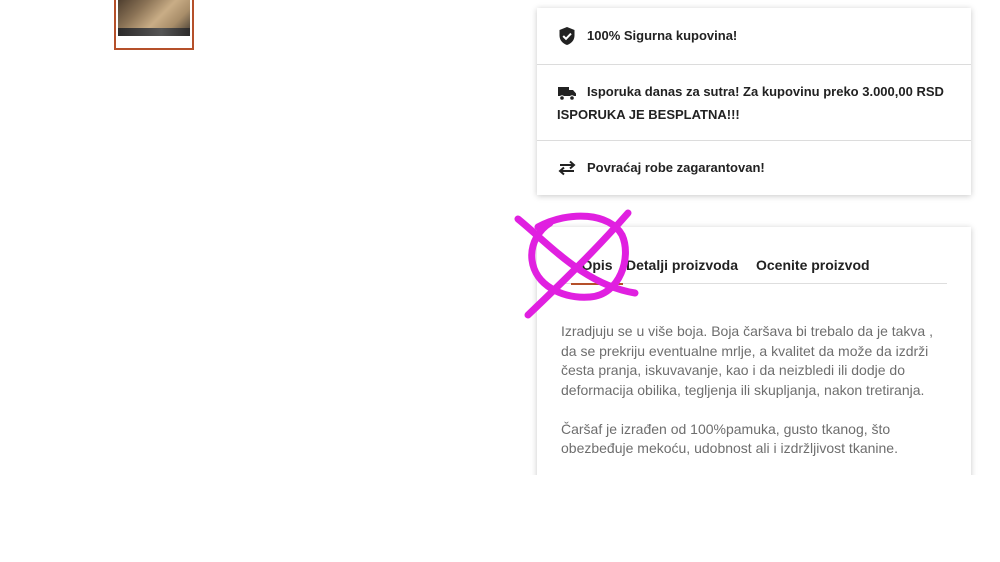 The height and width of the screenshot is (562, 1000). I want to click on product-thumbnail, so click(154, 25).